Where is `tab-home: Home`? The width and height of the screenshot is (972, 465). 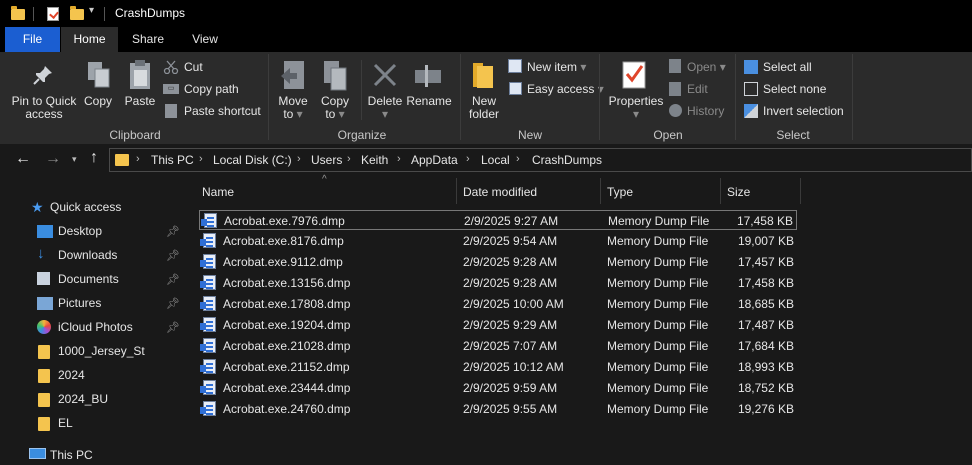 tab-home: Home is located at coordinates (89, 39).